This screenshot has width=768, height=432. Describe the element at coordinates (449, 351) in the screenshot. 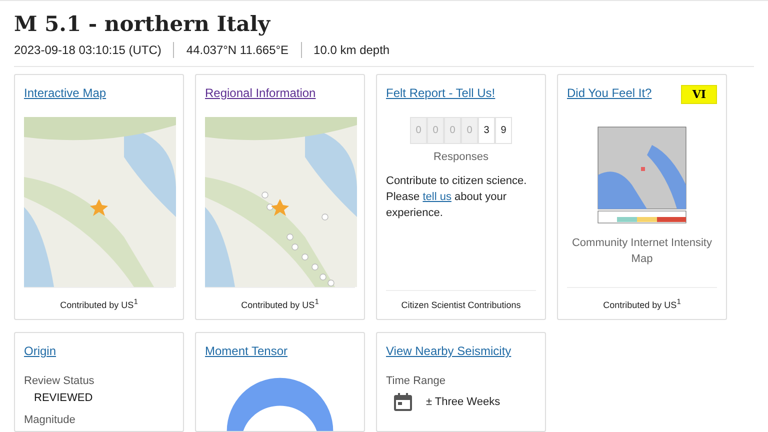

I see `card-title-link: View Nearby Seismicity` at that location.